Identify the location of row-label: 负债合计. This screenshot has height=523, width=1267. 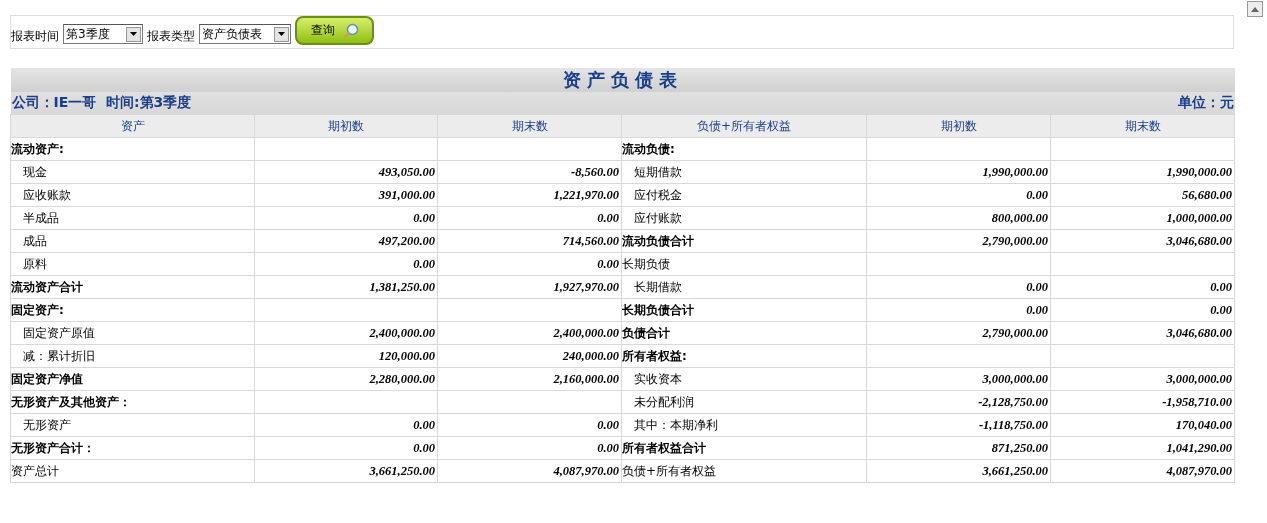
(744, 333).